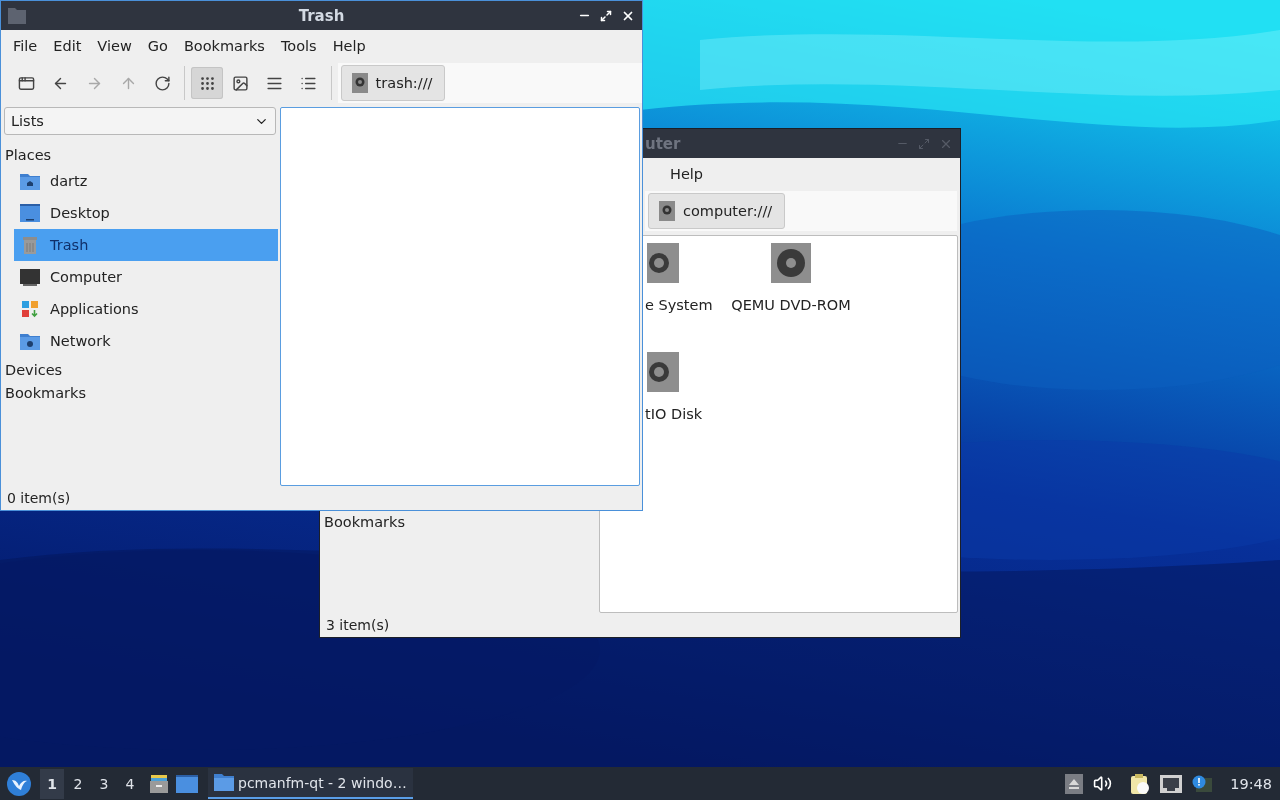 The height and width of the screenshot is (800, 1280). What do you see at coordinates (1202, 783) in the screenshot?
I see `notification-icon` at bounding box center [1202, 783].